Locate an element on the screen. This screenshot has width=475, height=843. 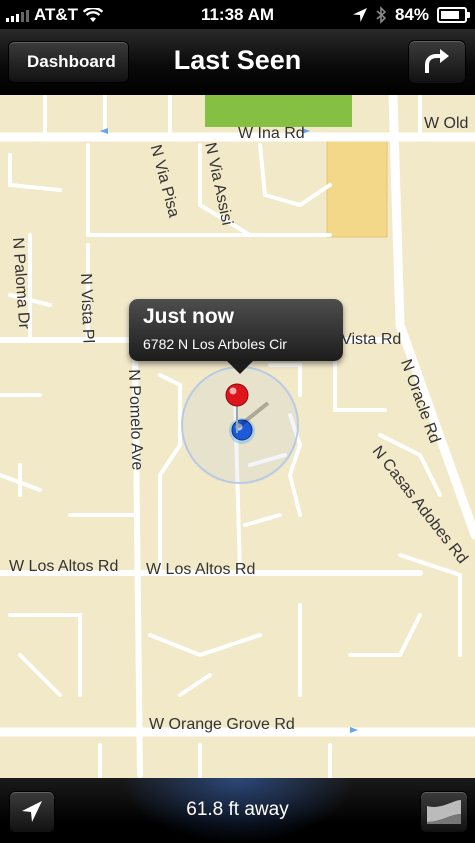
navigation-bar: Dashboard Last Seen is located at coordinates (237, 62).